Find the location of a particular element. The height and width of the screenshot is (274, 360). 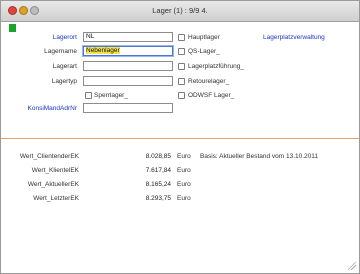

section-divider is located at coordinates (180, 138).